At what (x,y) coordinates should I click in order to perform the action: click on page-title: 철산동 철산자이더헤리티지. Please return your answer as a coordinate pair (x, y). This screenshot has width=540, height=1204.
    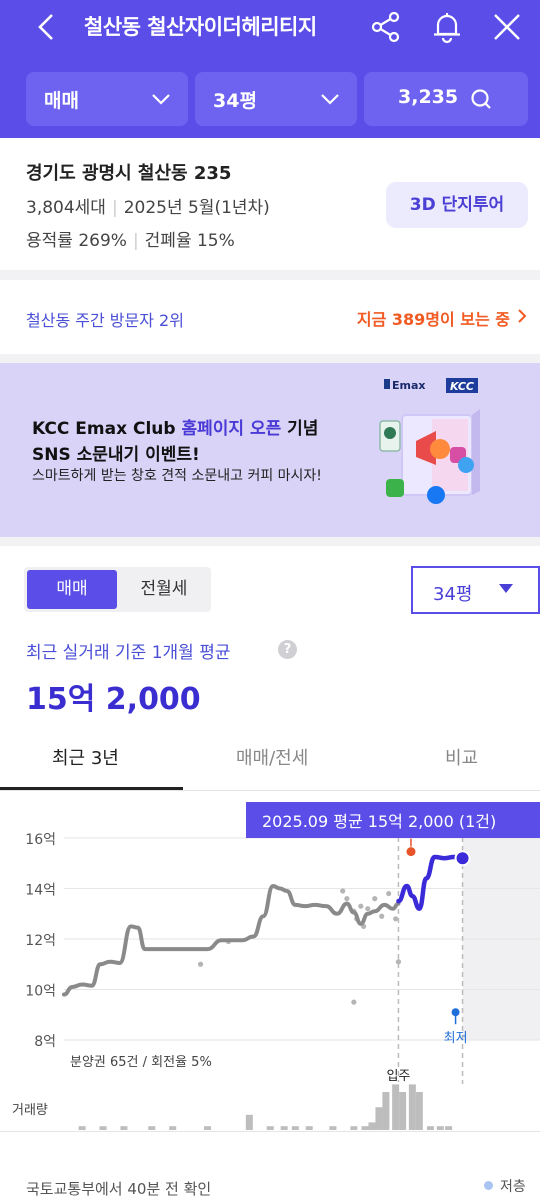
    Looking at the image, I should click on (200, 27).